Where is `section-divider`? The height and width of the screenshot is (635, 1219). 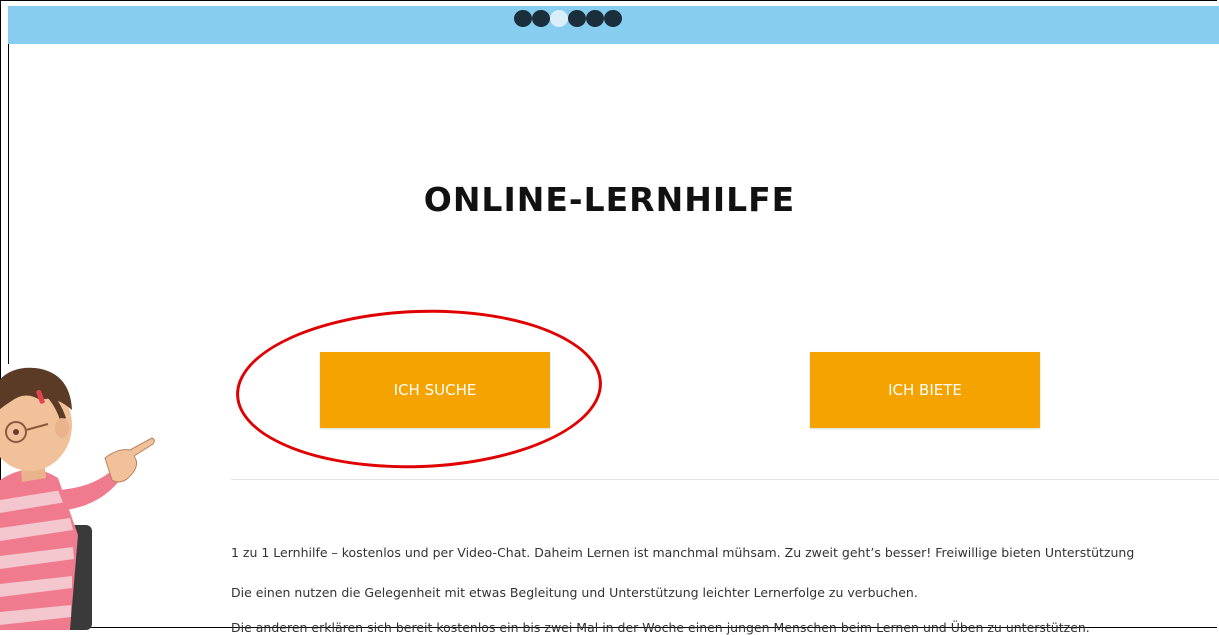
section-divider is located at coordinates (725, 479).